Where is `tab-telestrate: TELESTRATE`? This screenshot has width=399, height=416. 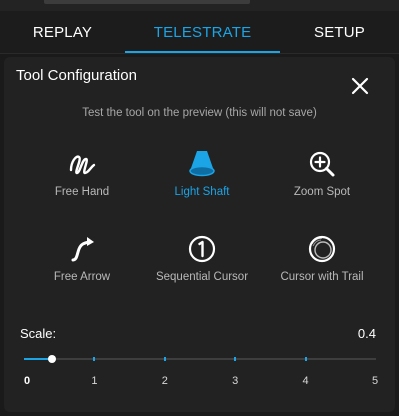
tab-telestrate: TELESTRATE is located at coordinates (202, 32).